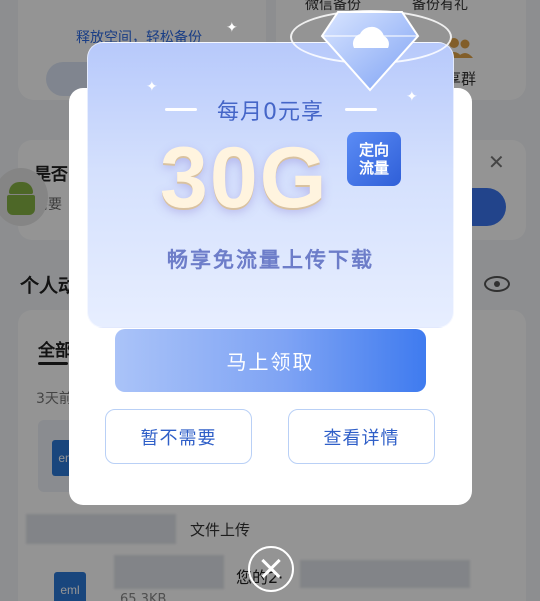  Describe the element at coordinates (361, 109) in the screenshot. I see `subtitle-divider` at that location.